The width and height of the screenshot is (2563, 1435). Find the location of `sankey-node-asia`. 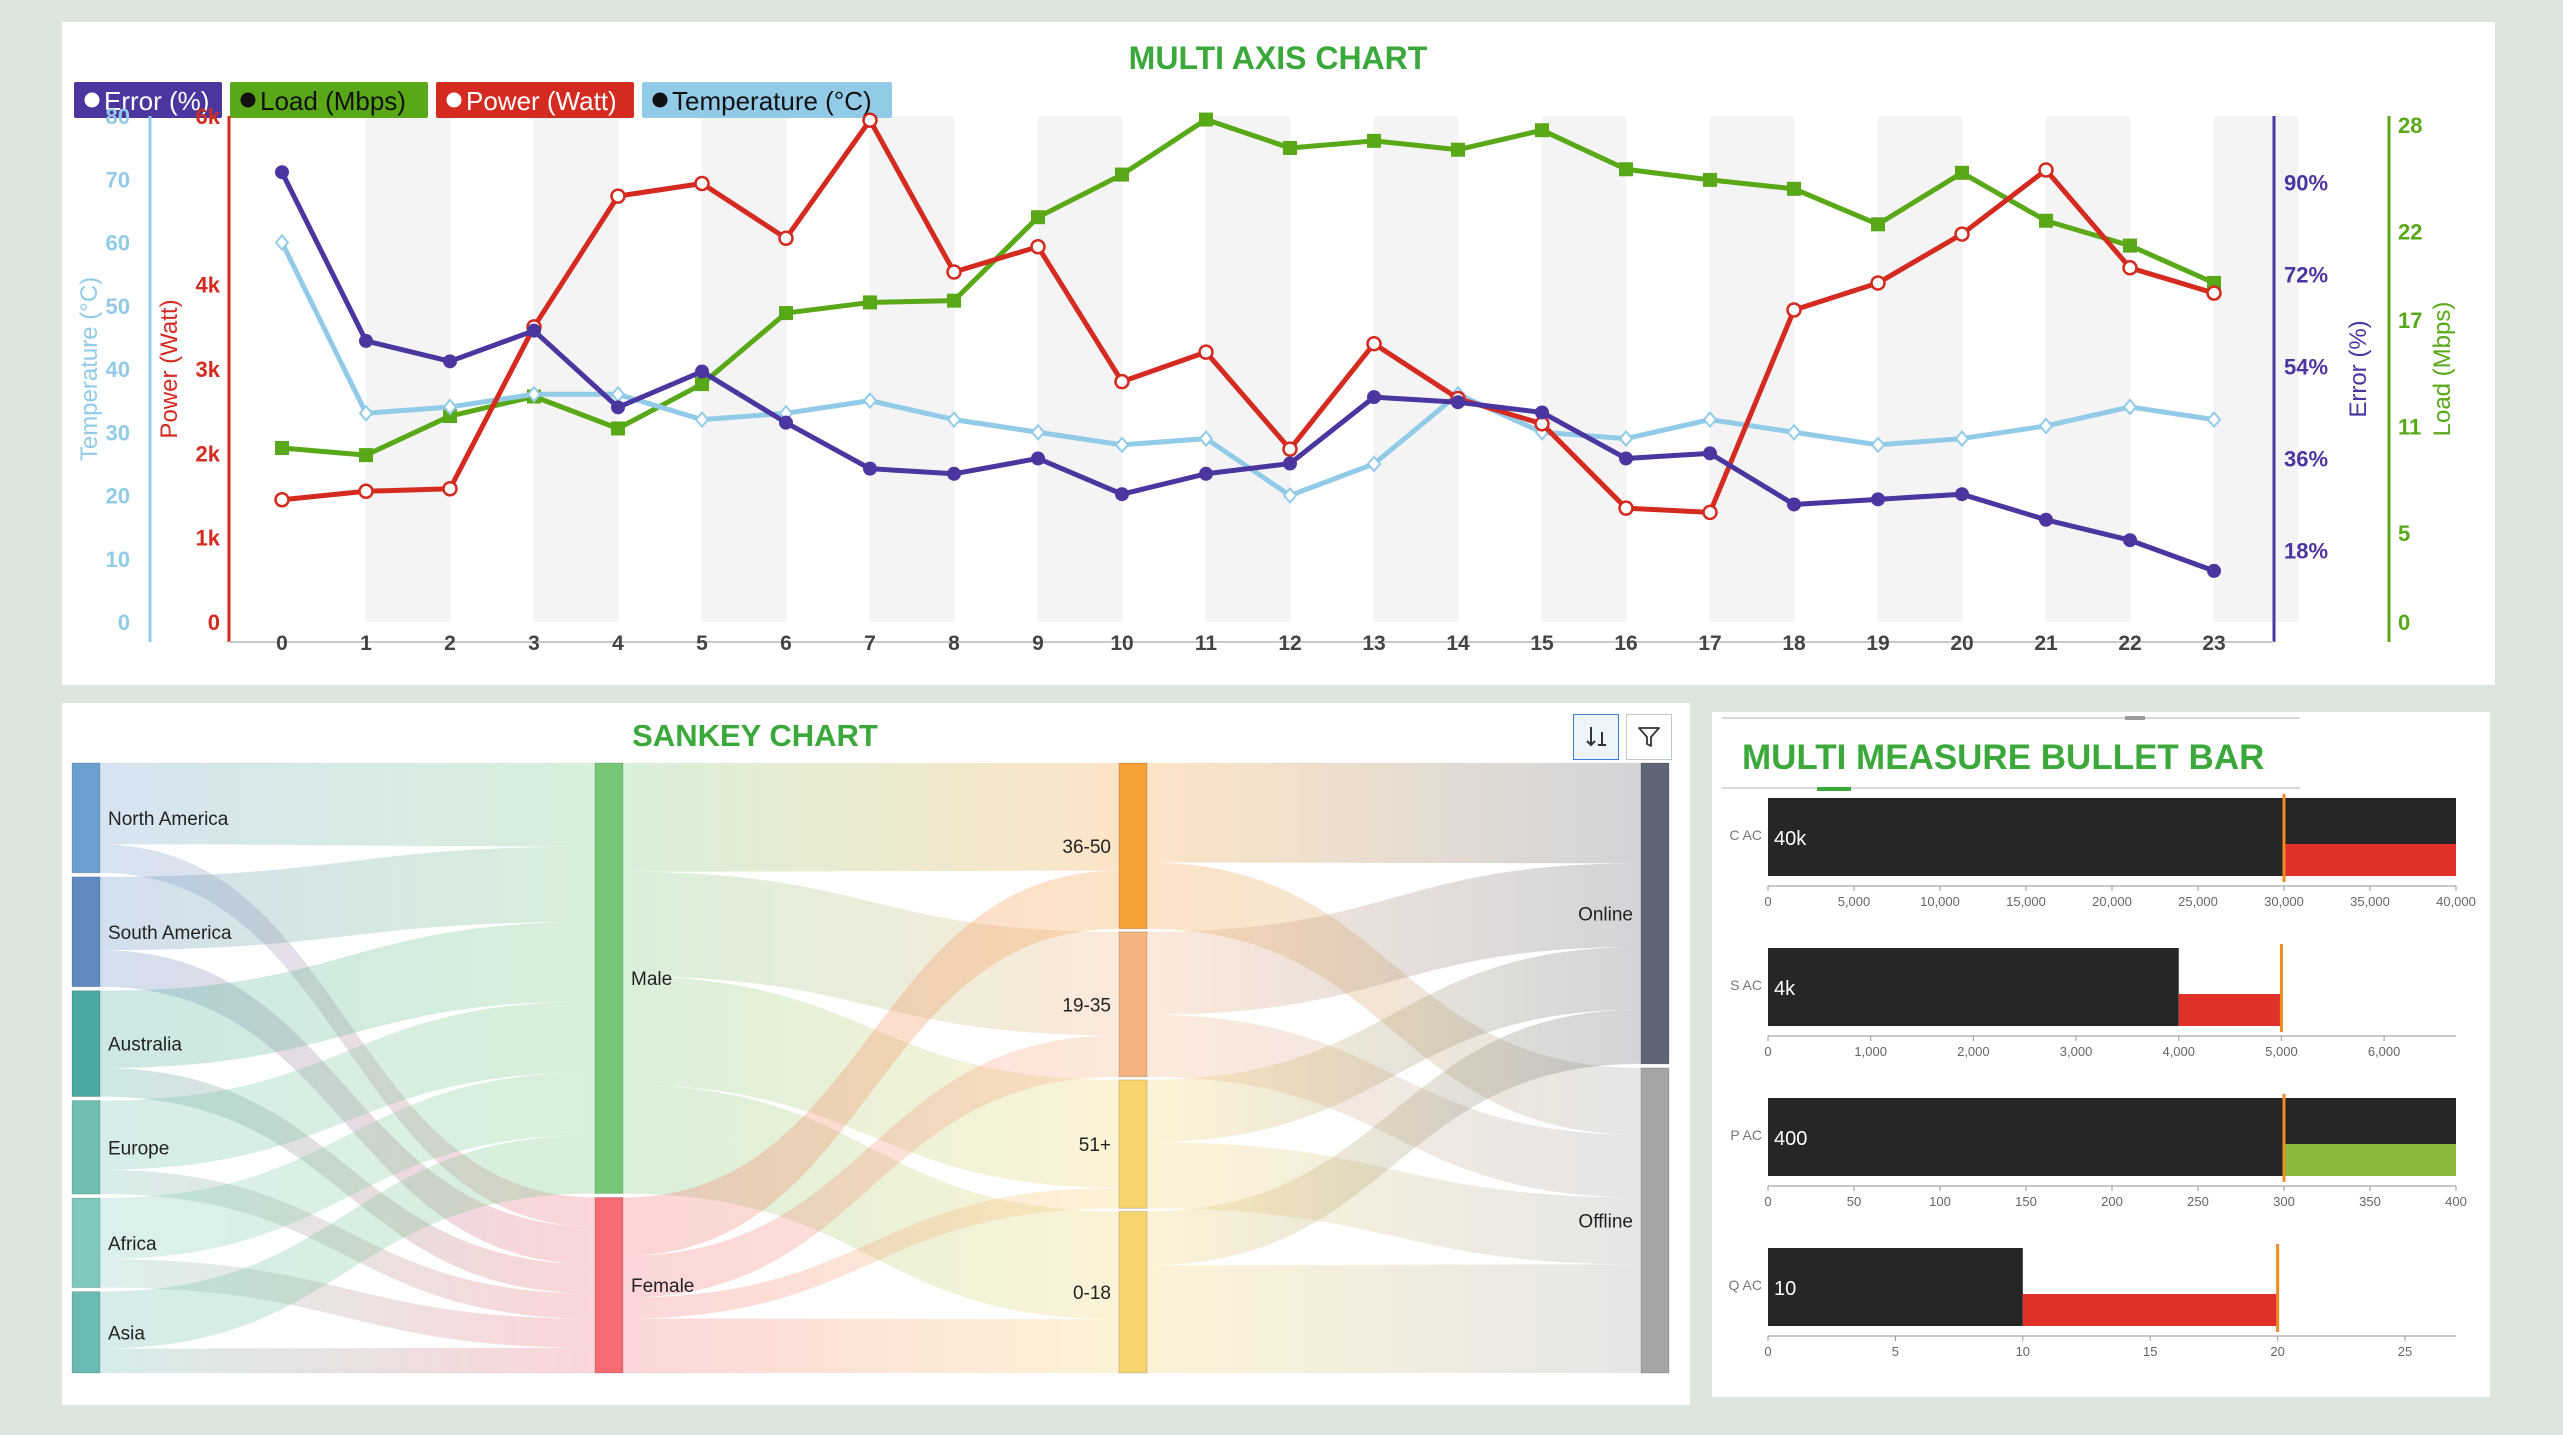

sankey-node-asia is located at coordinates (86, 1332).